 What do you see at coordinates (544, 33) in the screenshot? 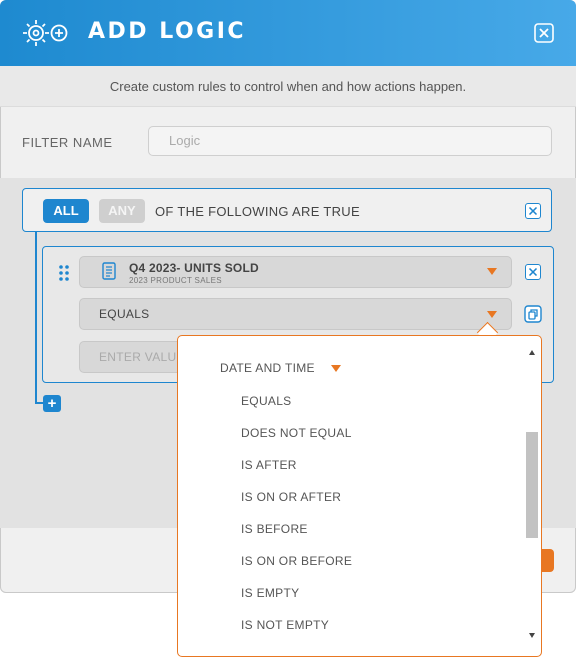
I see `close-icon` at bounding box center [544, 33].